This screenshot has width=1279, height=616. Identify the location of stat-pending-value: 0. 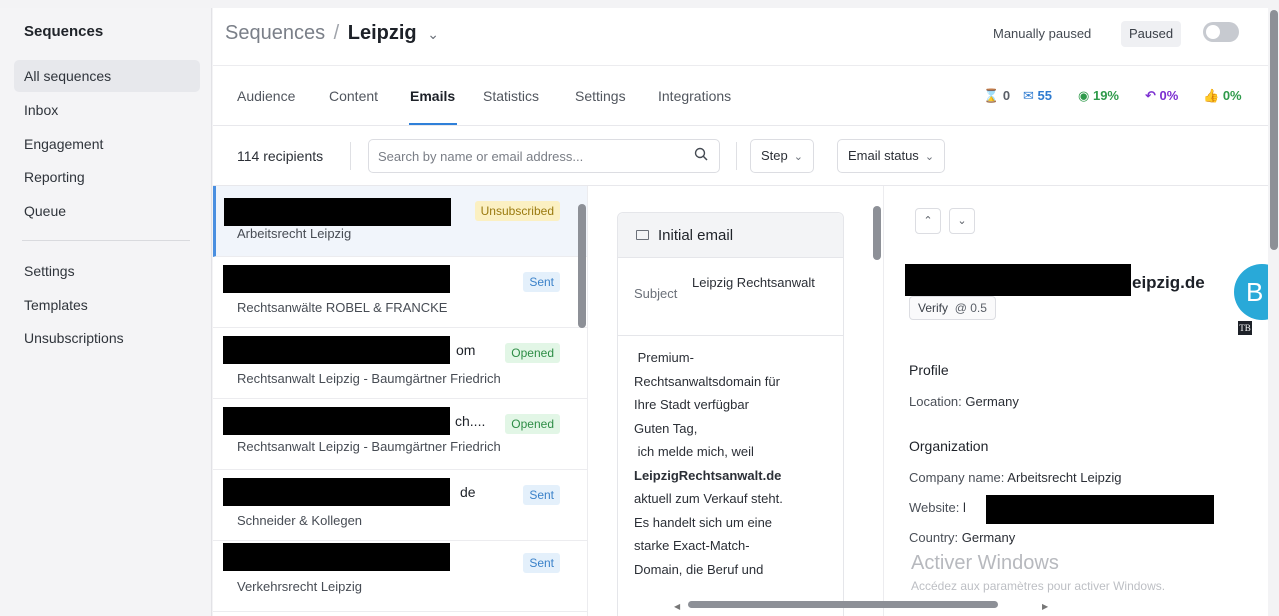
(1006, 95).